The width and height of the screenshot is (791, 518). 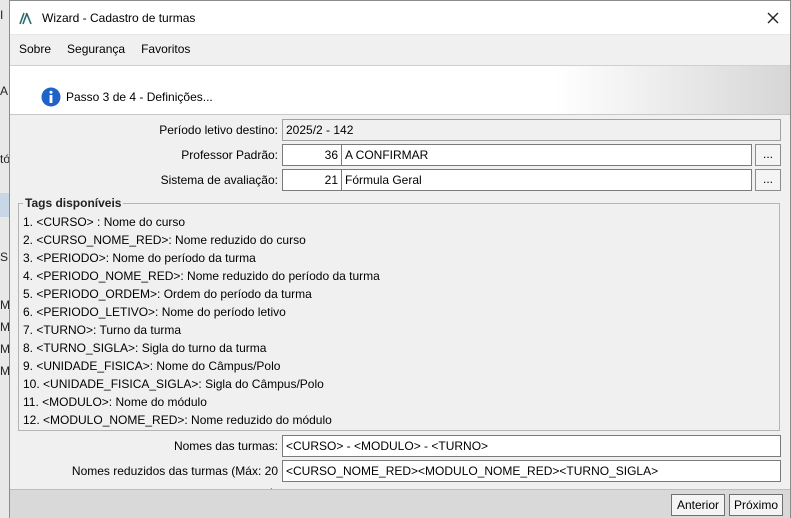 What do you see at coordinates (115, 402) in the screenshot?
I see `tag-item: 11. <MODULO>: Nome do módulo` at bounding box center [115, 402].